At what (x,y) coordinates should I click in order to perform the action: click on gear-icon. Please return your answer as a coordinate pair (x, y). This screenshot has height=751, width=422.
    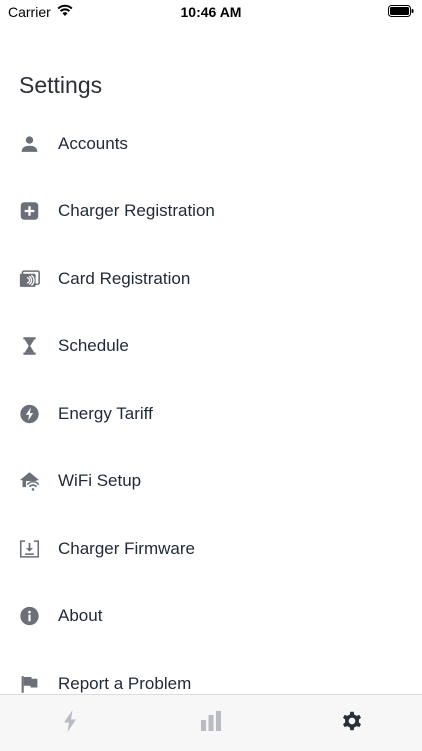
    Looking at the image, I should click on (352, 721).